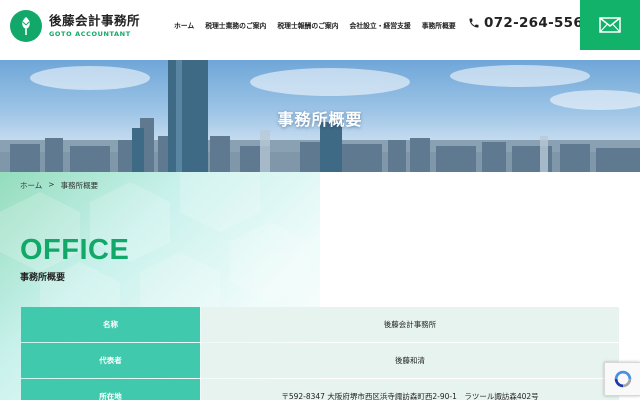 This screenshot has width=640, height=400. What do you see at coordinates (380, 25) in the screenshot?
I see `nav-item-incorporation: 会社設立・経営支援` at bounding box center [380, 25].